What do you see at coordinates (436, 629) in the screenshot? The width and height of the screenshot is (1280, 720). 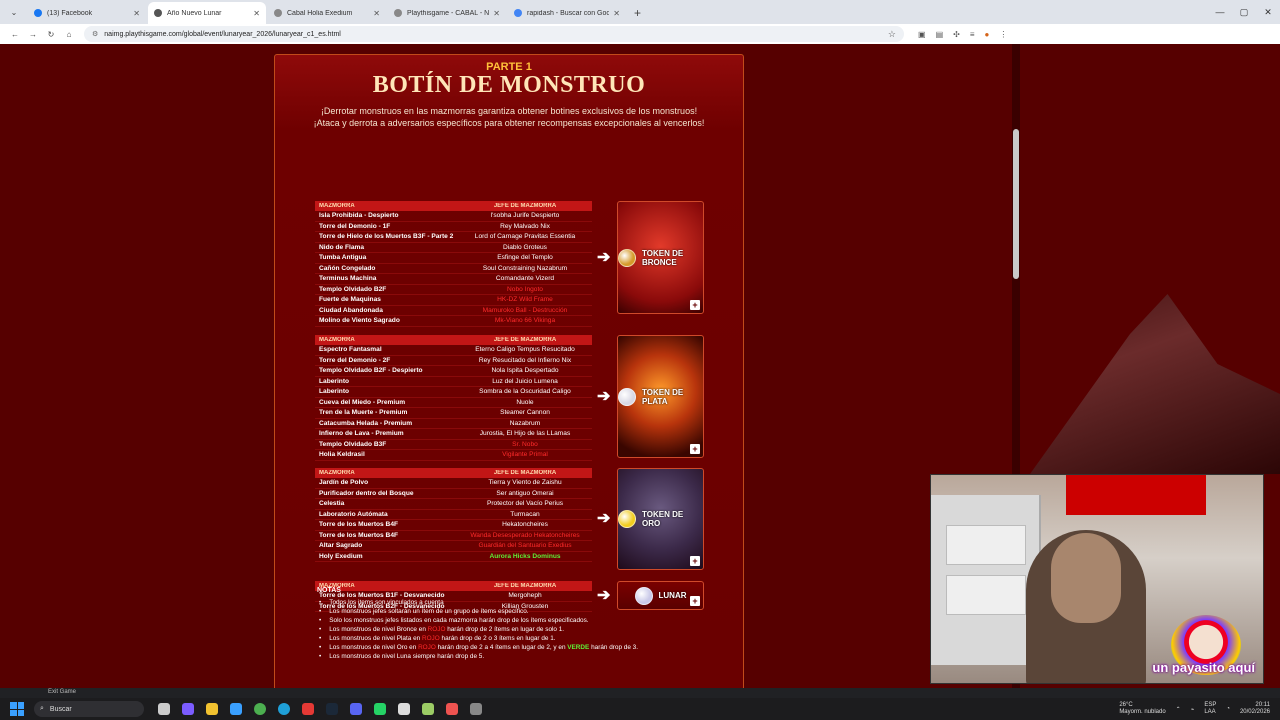 I see `note-text: ROJO` at bounding box center [436, 629].